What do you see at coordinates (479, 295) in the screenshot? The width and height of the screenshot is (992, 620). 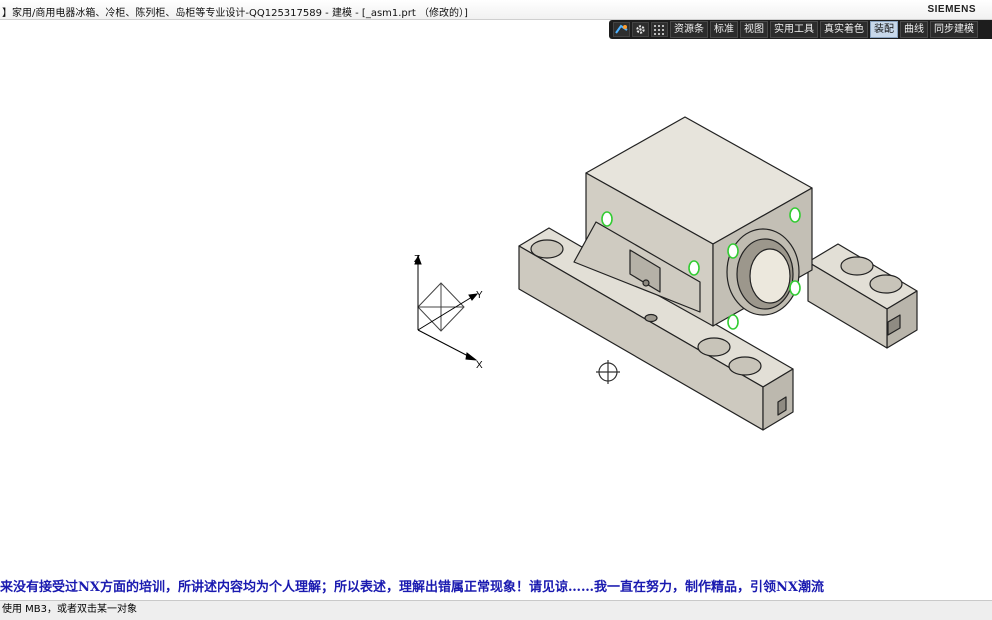 I see `axis-y-label: Y` at bounding box center [479, 295].